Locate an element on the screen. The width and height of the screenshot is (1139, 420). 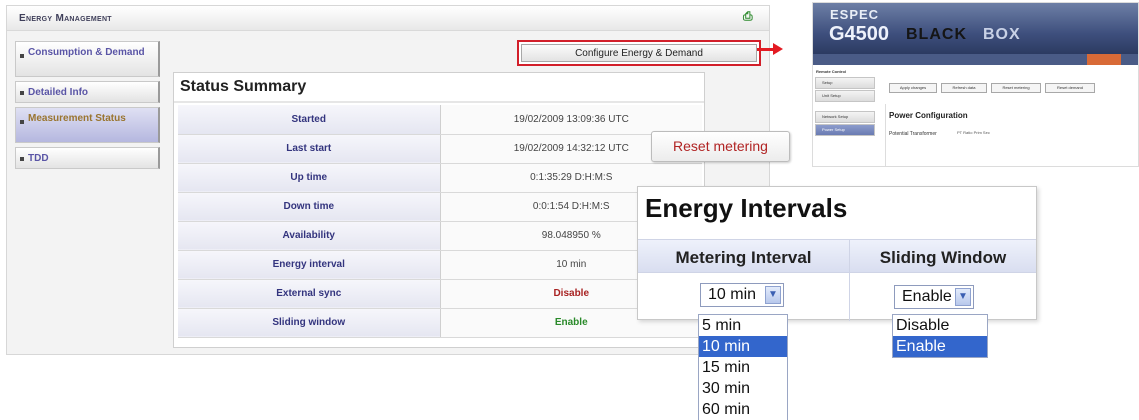
blackbox-product-suffix: BOX is located at coordinates (1002, 34).